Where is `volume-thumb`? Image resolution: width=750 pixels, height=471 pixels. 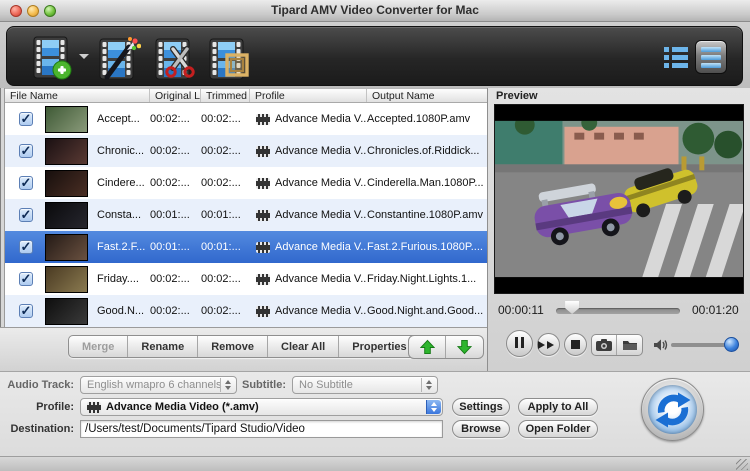
volume-thumb is located at coordinates (731, 344).